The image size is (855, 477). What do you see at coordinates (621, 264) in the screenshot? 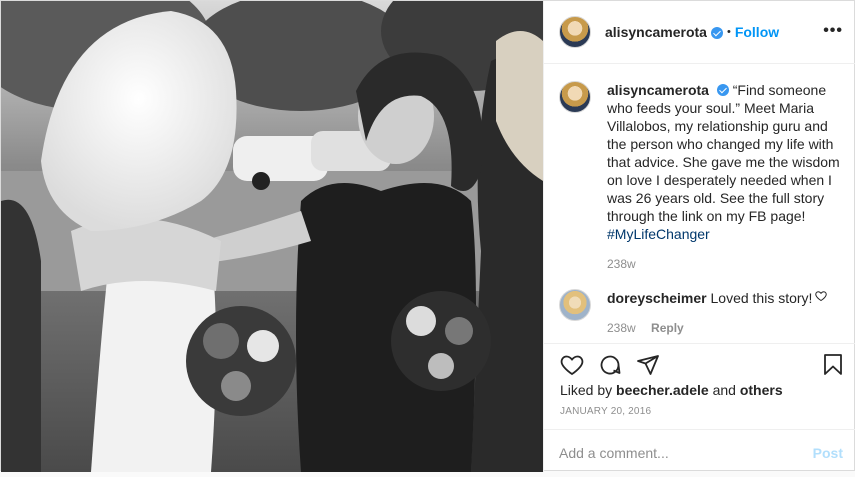
I see `caption-age: 238w` at bounding box center [621, 264].